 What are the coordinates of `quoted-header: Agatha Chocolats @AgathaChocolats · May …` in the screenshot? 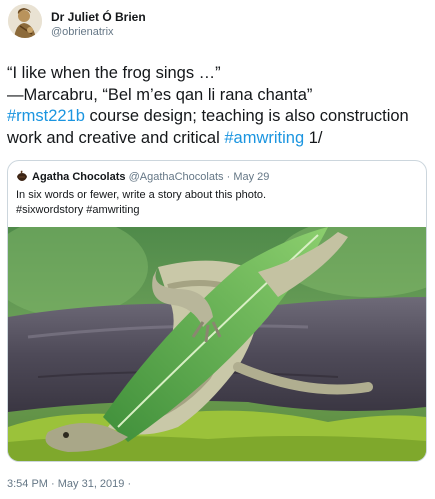 It's located at (142, 176).